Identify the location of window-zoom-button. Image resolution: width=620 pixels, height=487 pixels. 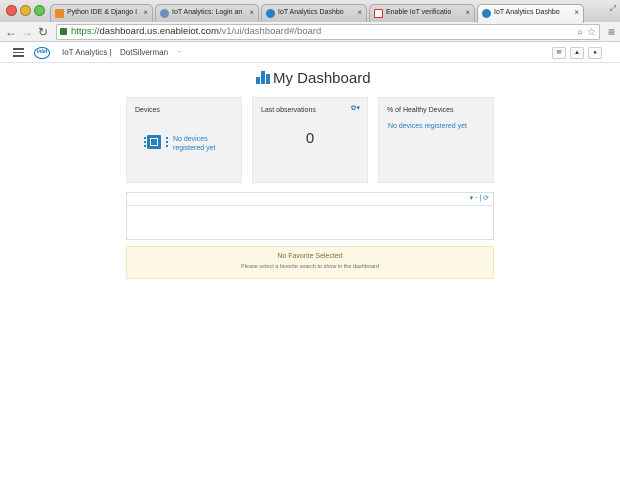
(39, 10).